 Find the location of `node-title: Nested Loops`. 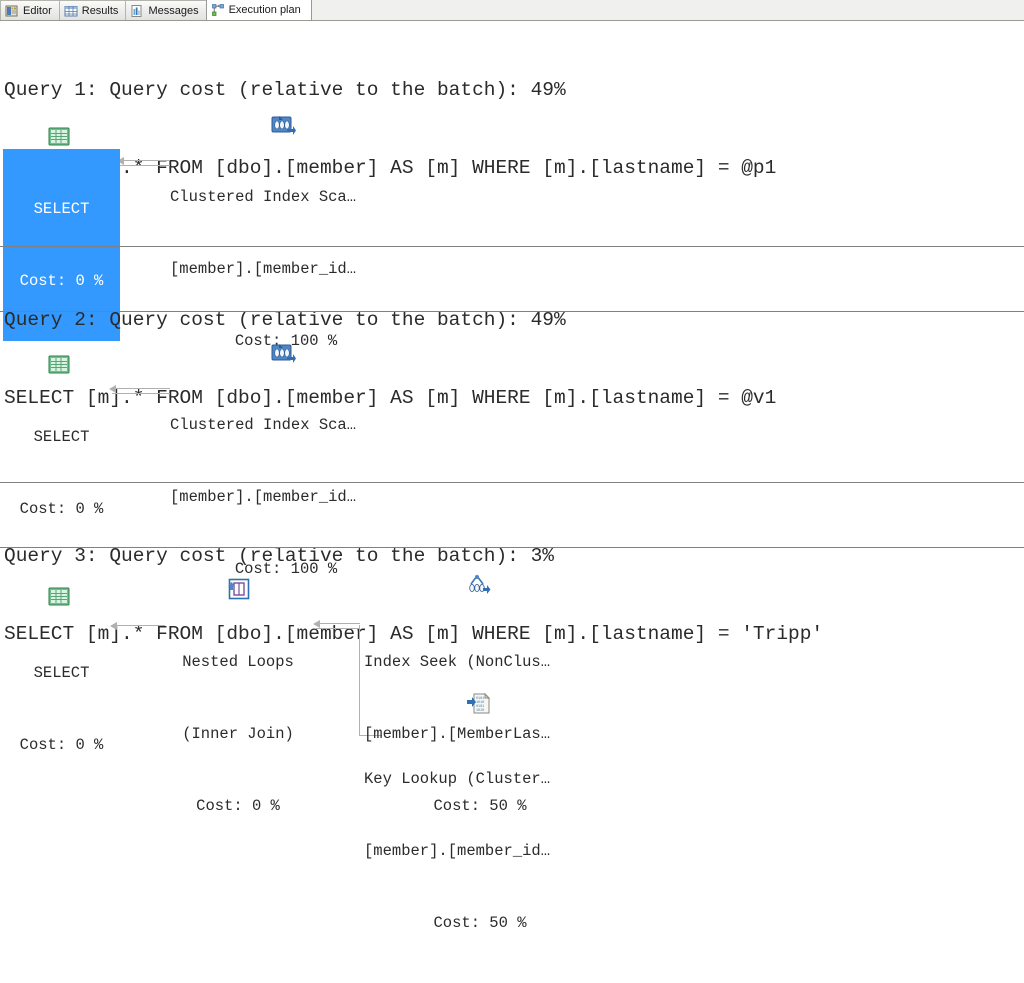

node-title: Nested Loops is located at coordinates (238, 662).